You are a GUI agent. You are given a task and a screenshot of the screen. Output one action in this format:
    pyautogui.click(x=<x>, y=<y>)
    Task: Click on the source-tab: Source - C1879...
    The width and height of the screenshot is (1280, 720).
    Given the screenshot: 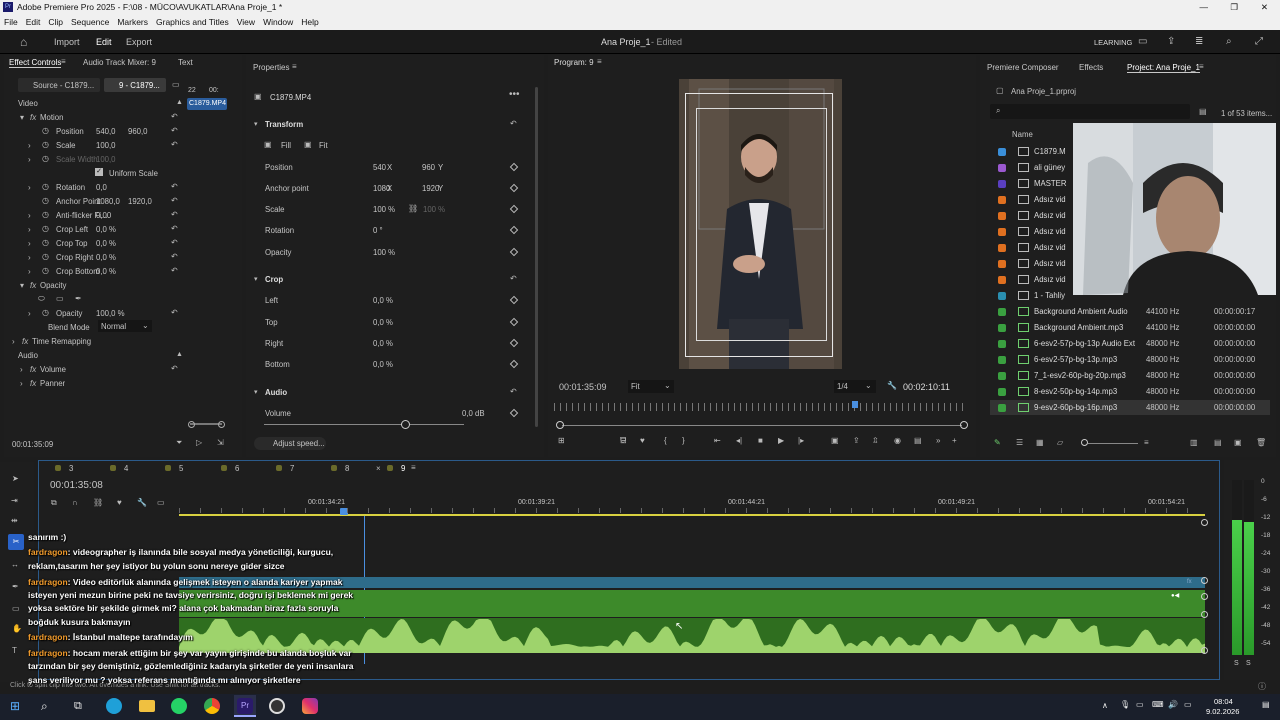 What is the action you would take?
    pyautogui.click(x=59, y=85)
    